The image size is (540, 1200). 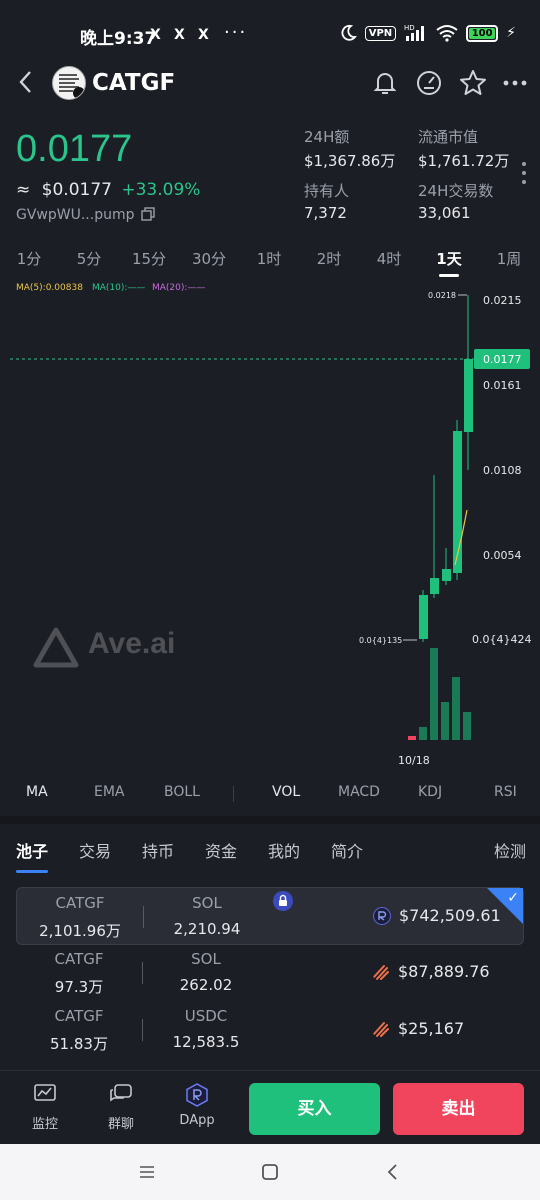 I want to click on buy-button: 买入, so click(x=314, y=1109).